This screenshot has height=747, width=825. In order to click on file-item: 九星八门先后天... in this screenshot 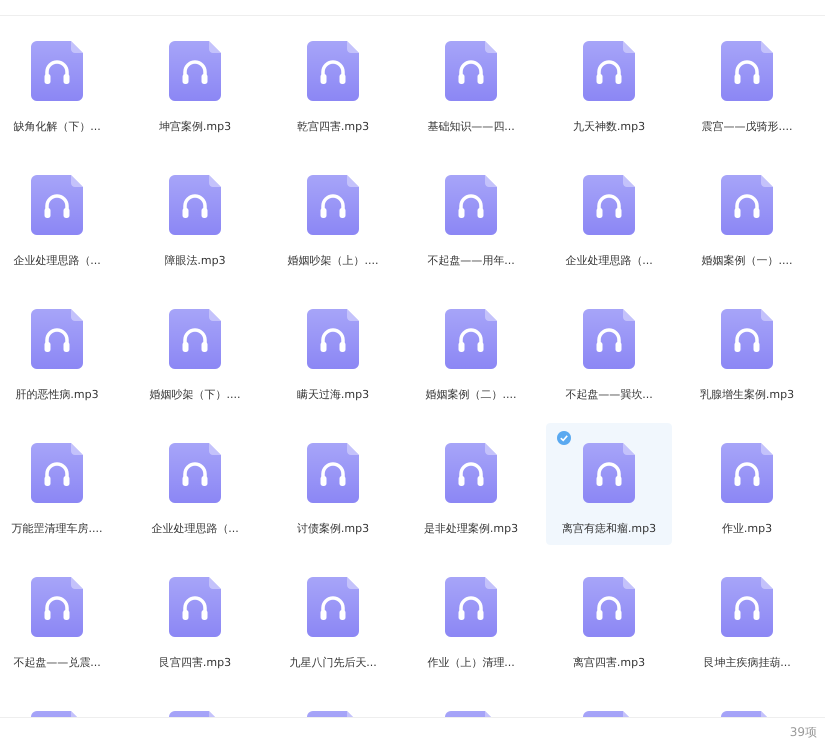, I will do `click(333, 618)`.